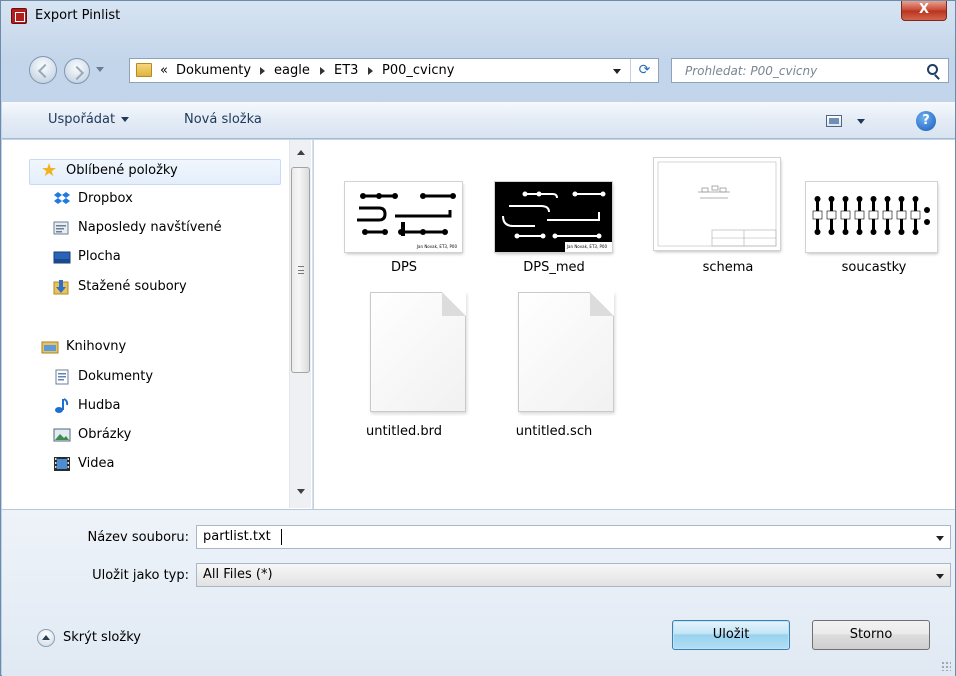  I want to click on save-button: Uložit, so click(731, 635).